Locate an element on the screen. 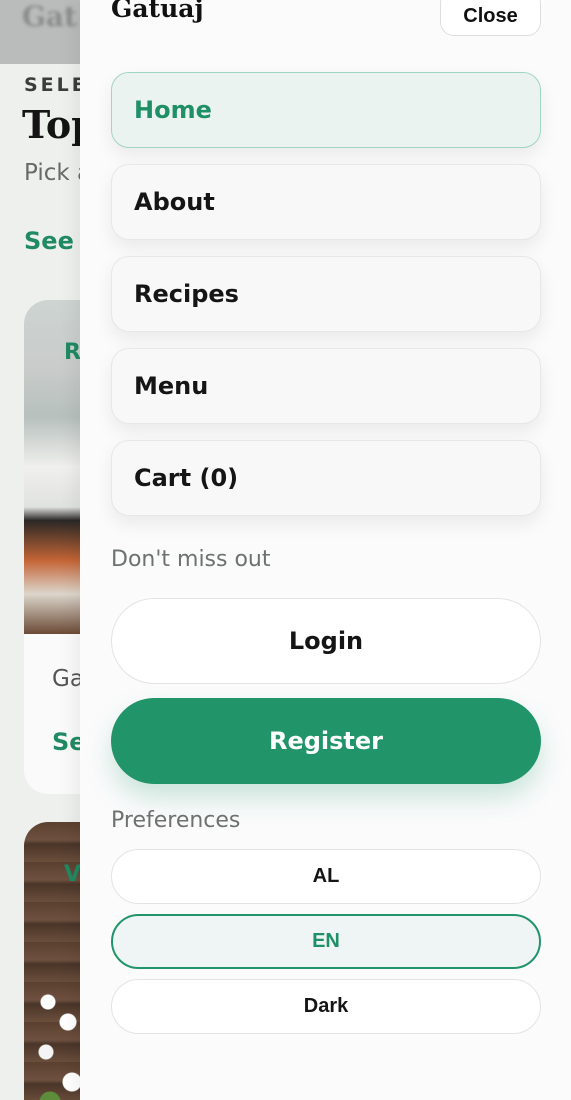  nav-item-about: About is located at coordinates (326, 202).